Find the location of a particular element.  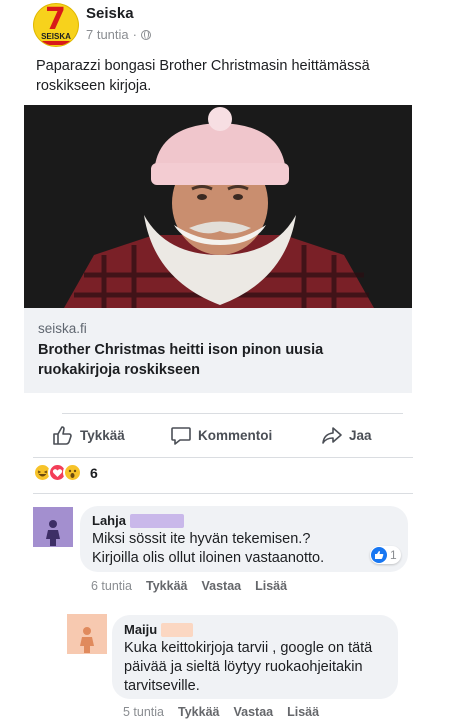

comment-text-line: päivää ja sieltä löytyy ruokaohjeitakin is located at coordinates (243, 667).